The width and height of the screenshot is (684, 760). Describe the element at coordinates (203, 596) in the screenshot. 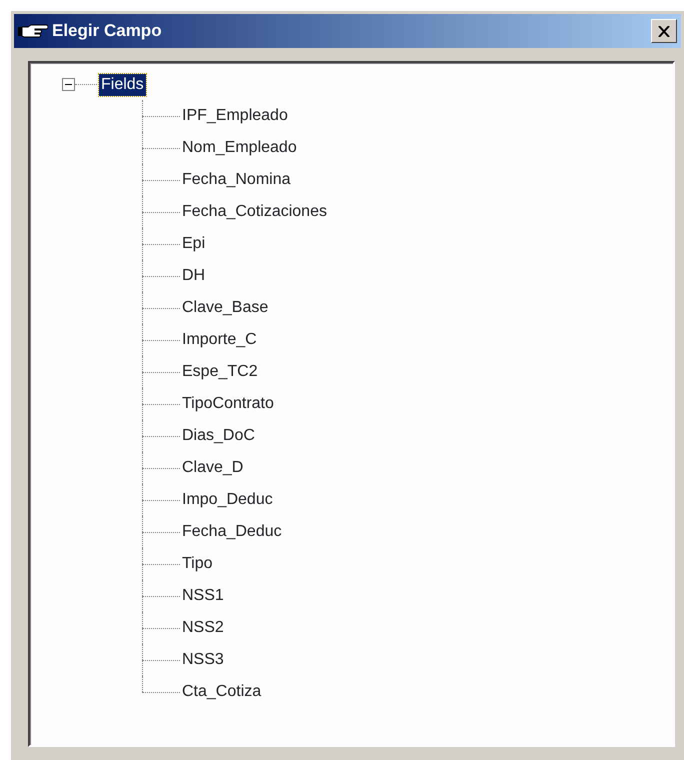

I see `tree-item: NSS1` at that location.